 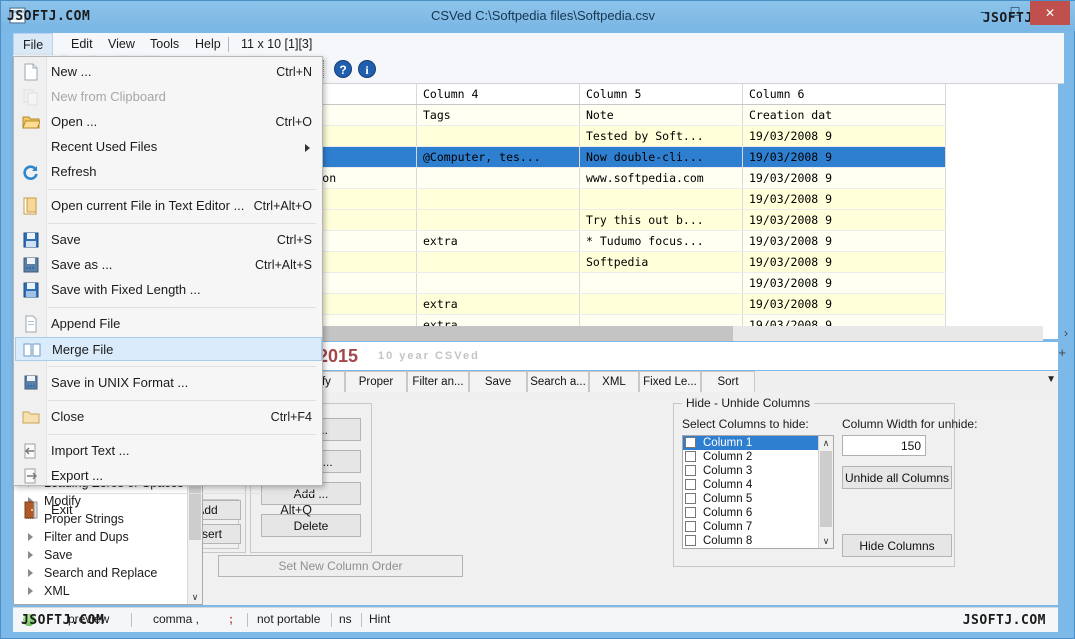 I want to click on close-button: ✕, so click(x=1050, y=13).